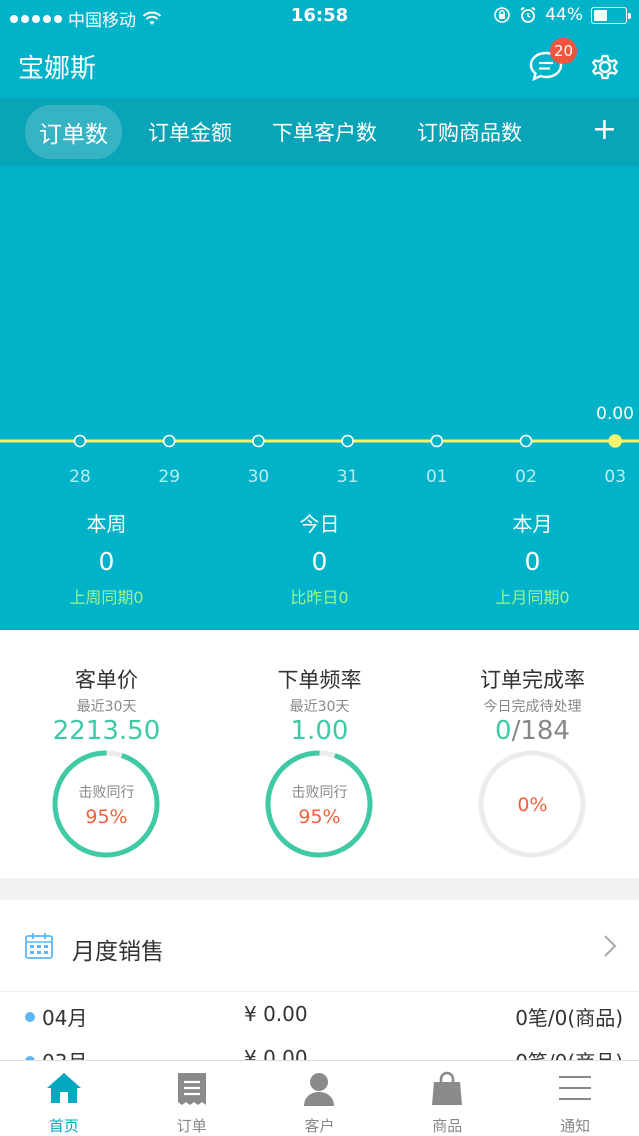 The width and height of the screenshot is (639, 1136). Describe the element at coordinates (319, 524) in the screenshot. I see `stat-title: 今日` at that location.